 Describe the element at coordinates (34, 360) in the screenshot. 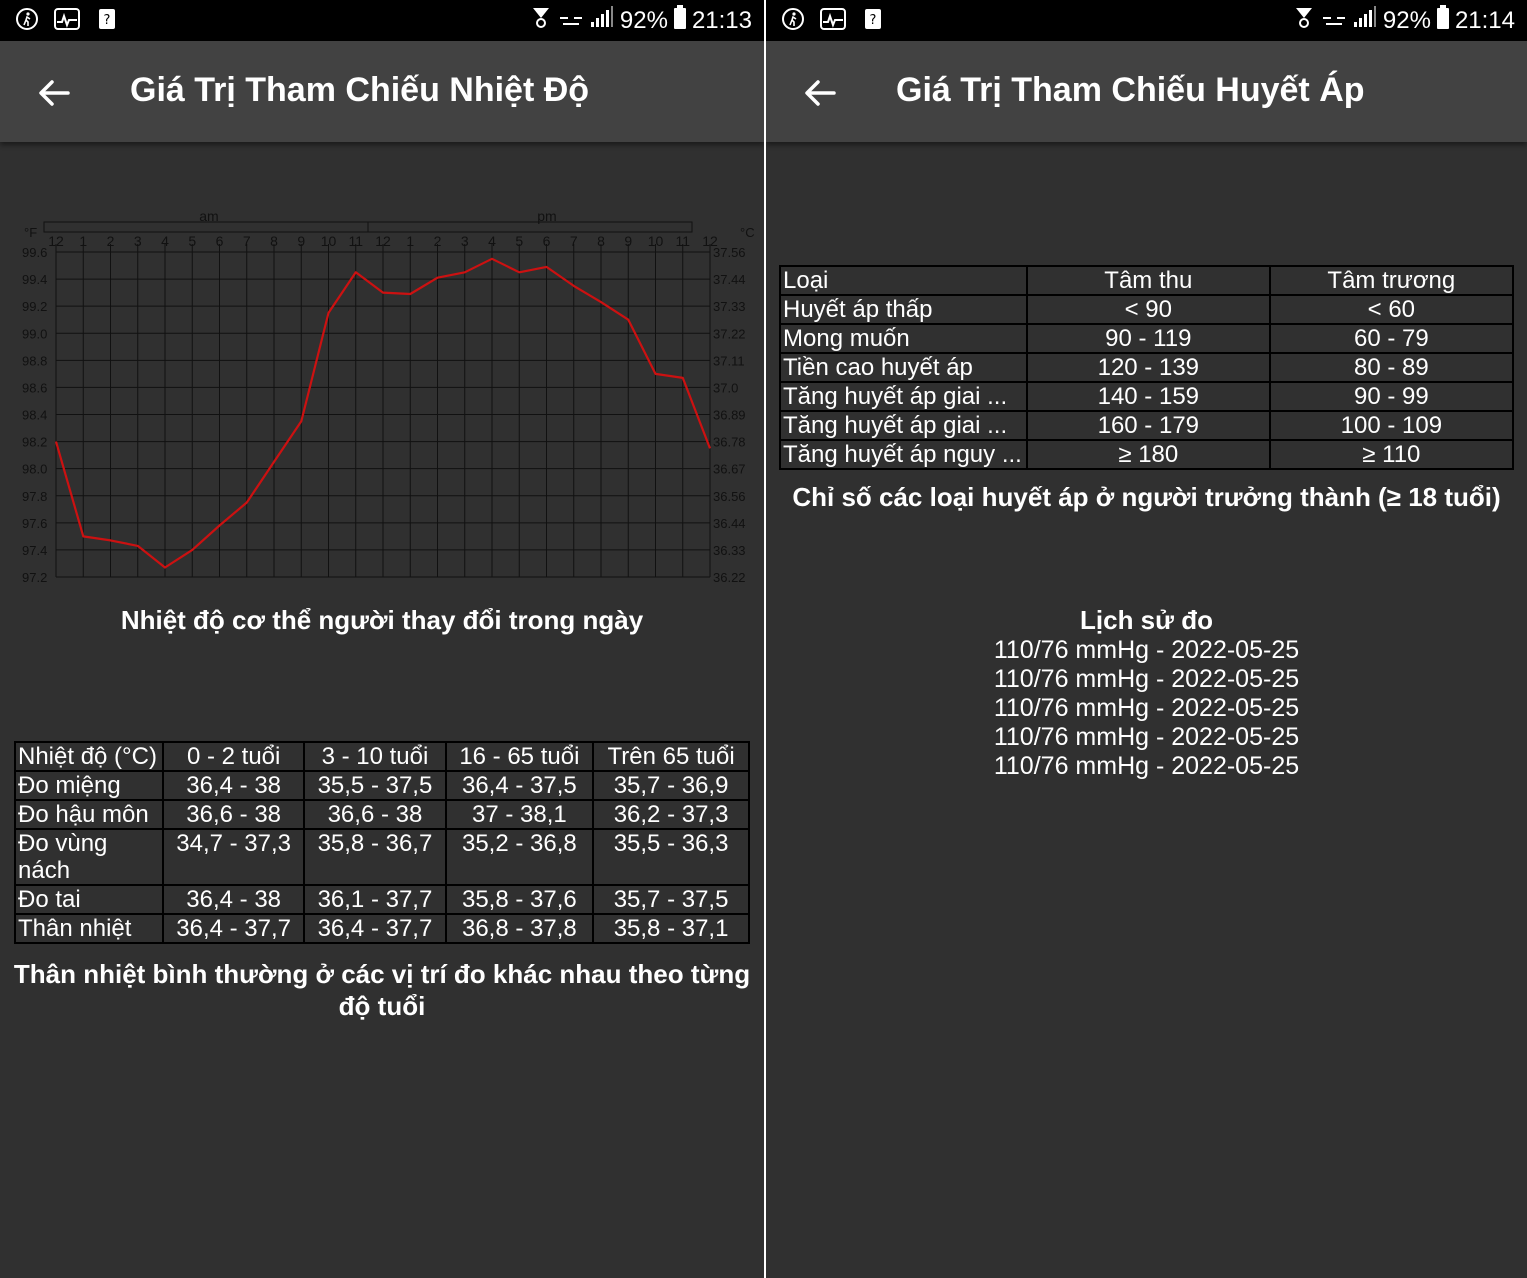

I see `y-left-tick-label: 98.8` at that location.